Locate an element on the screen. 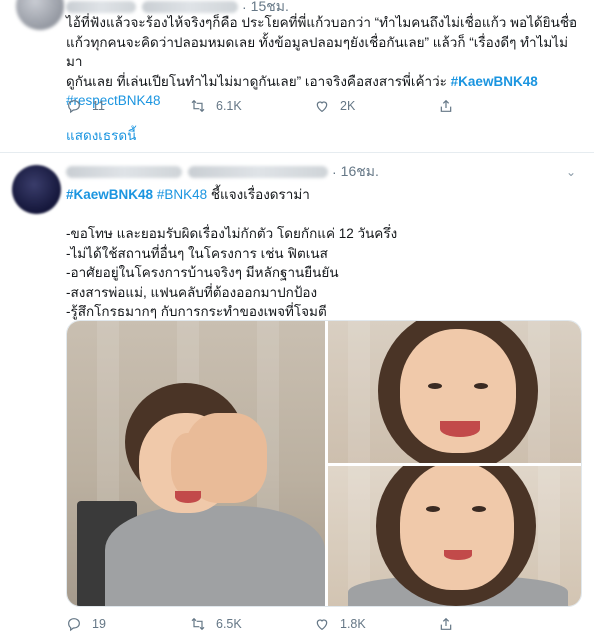 The height and width of the screenshot is (642, 594). chevron-down-icon: ⌄ is located at coordinates (571, 172).